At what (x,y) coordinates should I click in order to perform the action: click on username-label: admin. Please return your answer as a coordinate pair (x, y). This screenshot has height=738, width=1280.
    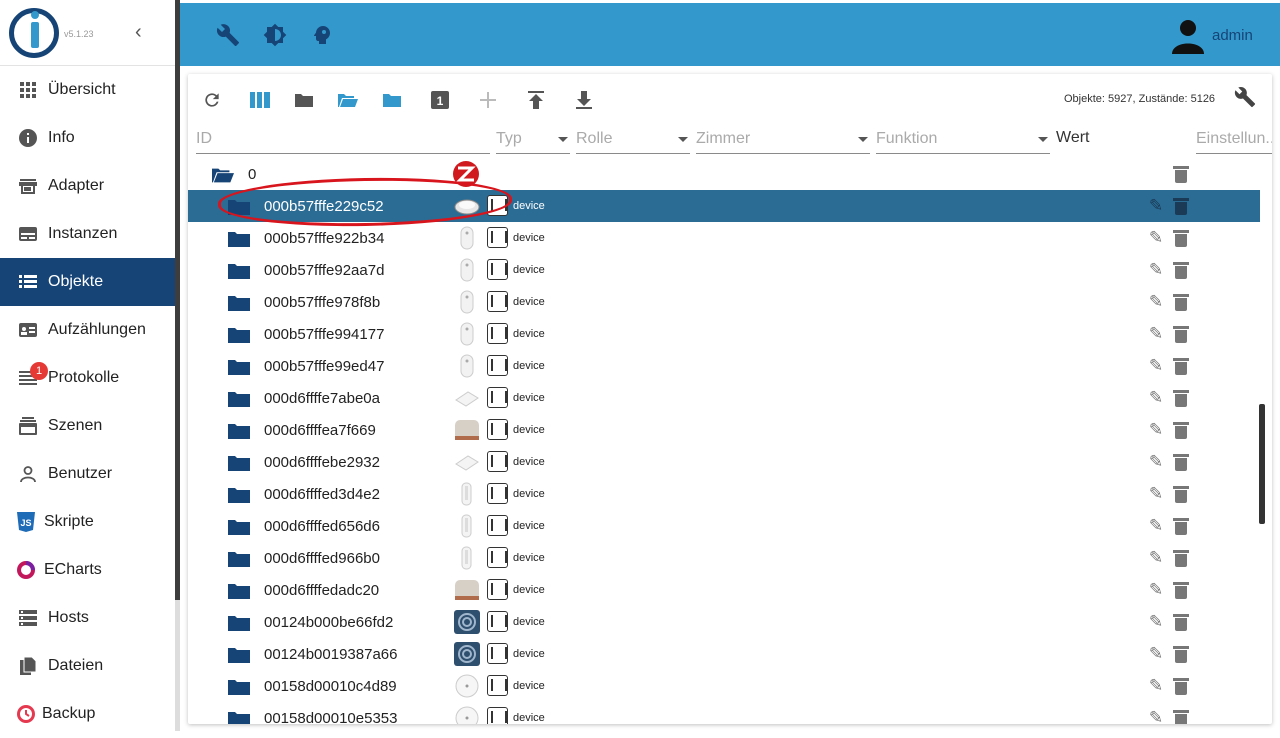
    Looking at the image, I should click on (1232, 35).